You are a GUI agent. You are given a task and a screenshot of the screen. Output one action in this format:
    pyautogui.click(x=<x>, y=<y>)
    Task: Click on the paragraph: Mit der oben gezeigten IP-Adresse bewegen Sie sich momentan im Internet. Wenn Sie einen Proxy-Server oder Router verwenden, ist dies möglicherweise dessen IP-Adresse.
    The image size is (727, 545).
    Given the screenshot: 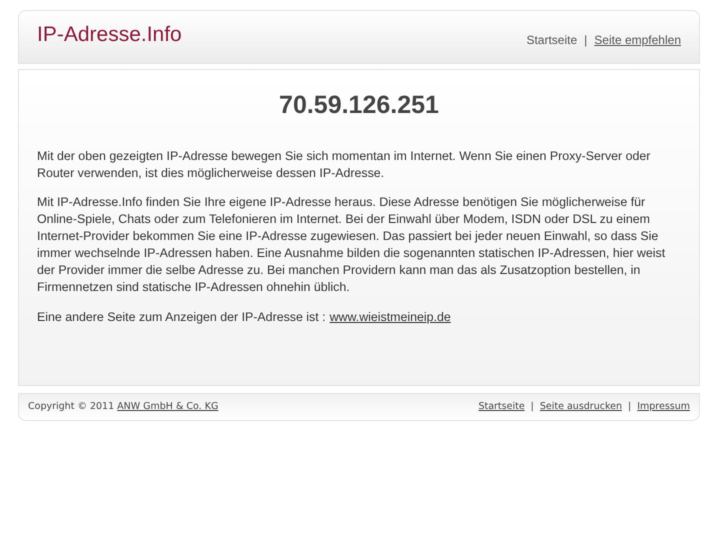 What is the action you would take?
    pyautogui.click(x=344, y=165)
    